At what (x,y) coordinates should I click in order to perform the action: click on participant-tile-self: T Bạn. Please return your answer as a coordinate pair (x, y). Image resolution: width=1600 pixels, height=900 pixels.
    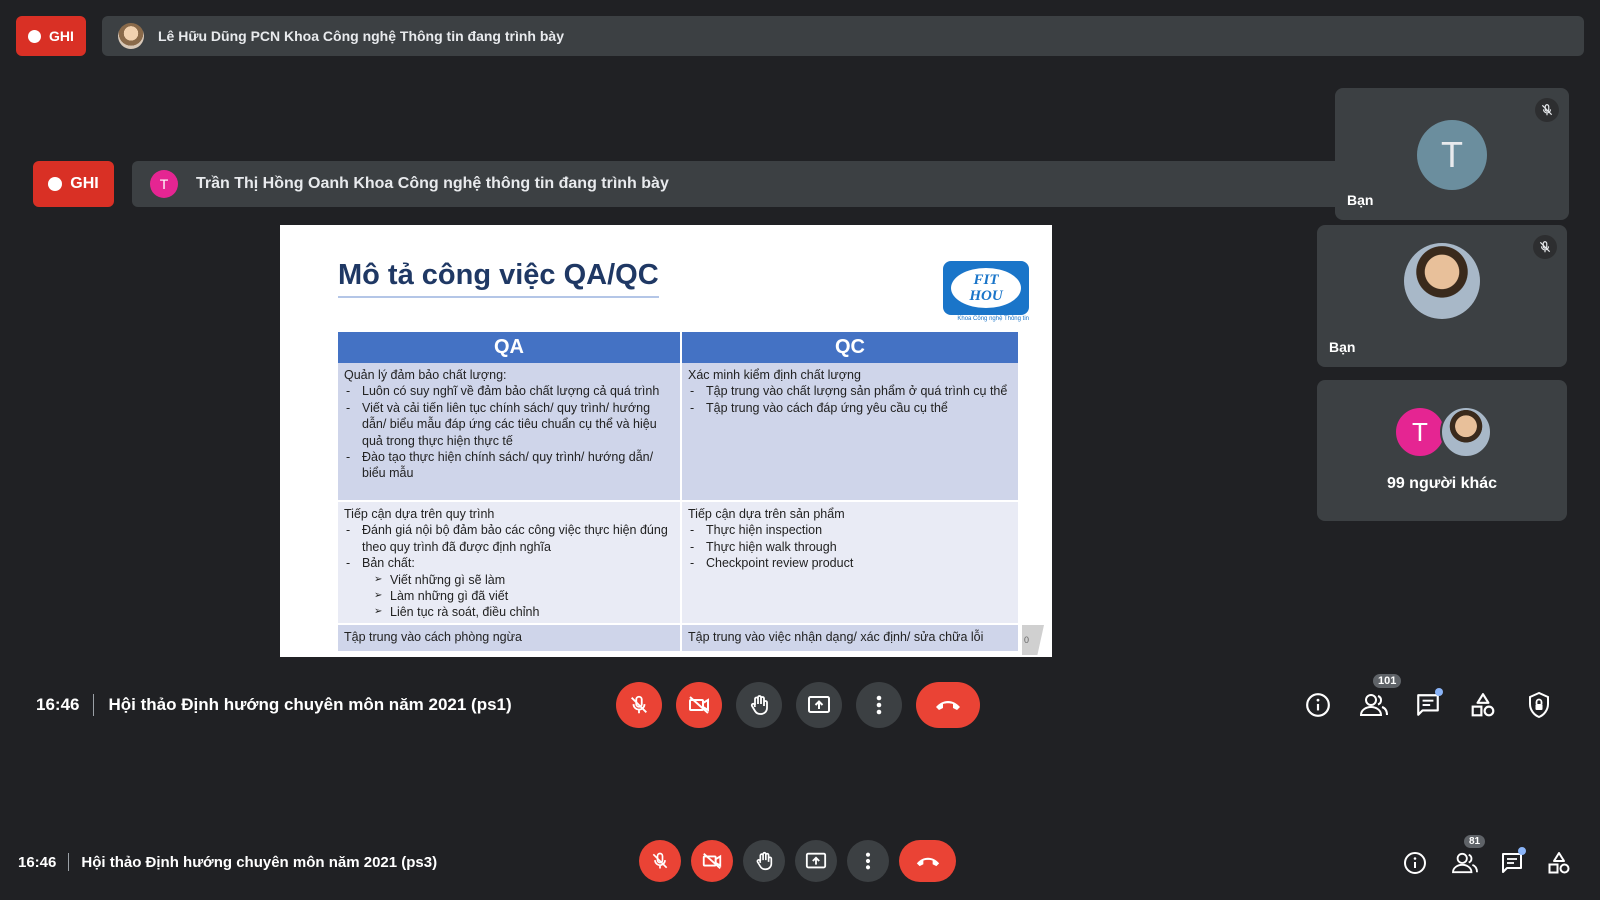
    Looking at the image, I should click on (1452, 154).